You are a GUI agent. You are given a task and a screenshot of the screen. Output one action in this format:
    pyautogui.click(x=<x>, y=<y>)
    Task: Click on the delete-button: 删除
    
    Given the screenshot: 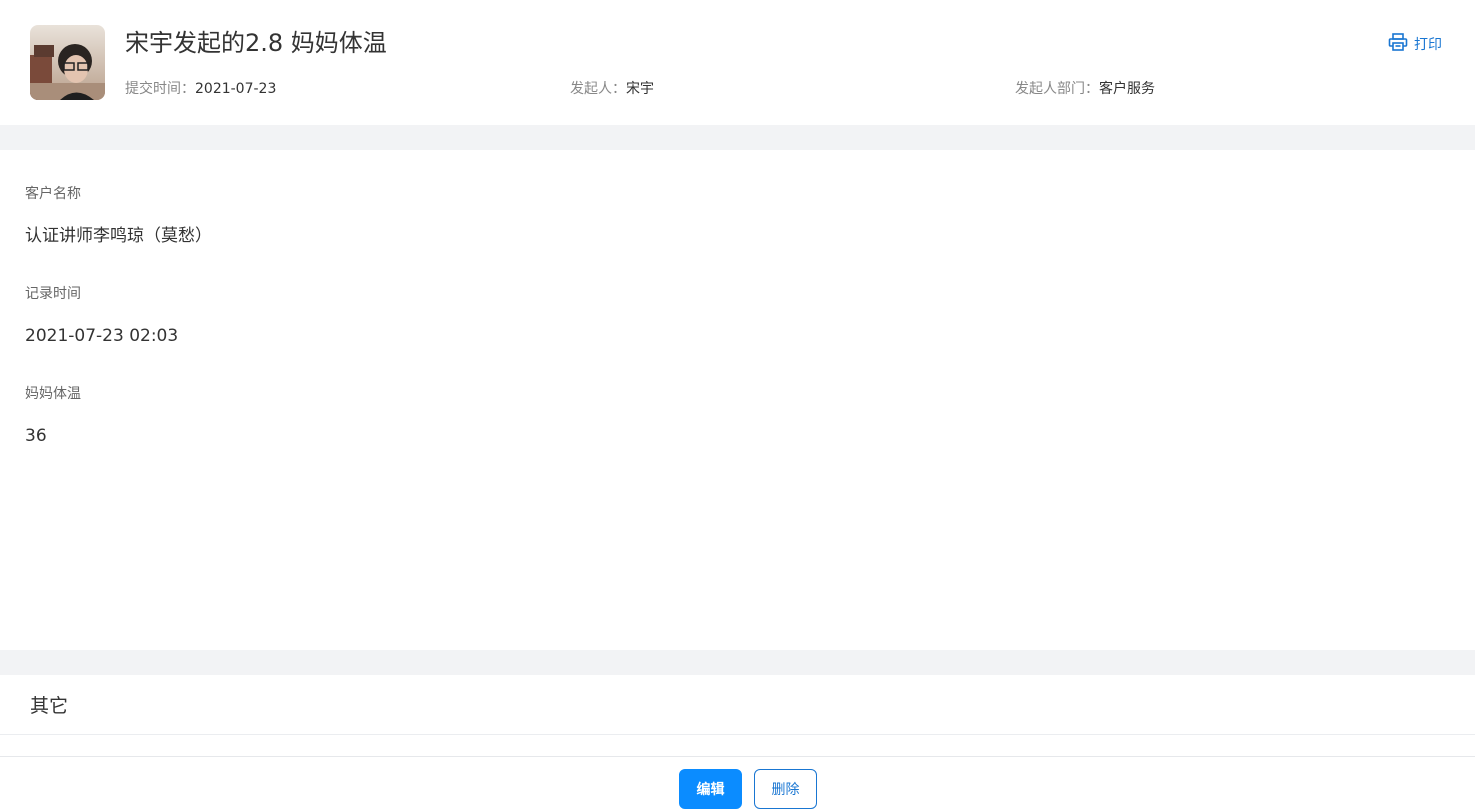 What is the action you would take?
    pyautogui.click(x=785, y=789)
    